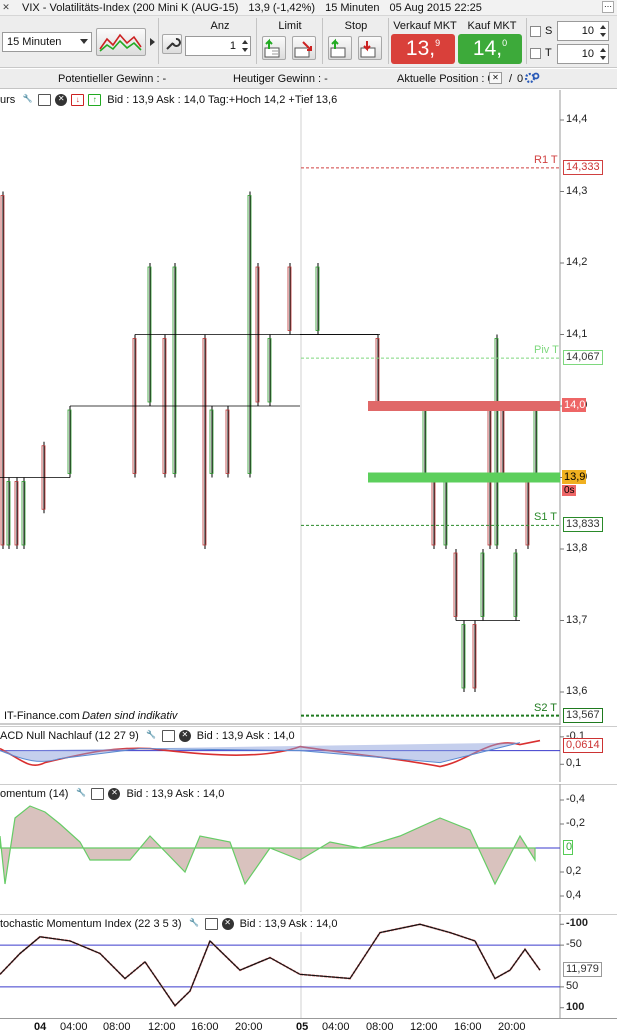  I want to click on macd-title: ACD Null Nachlauf (12 27 9), so click(69, 736).